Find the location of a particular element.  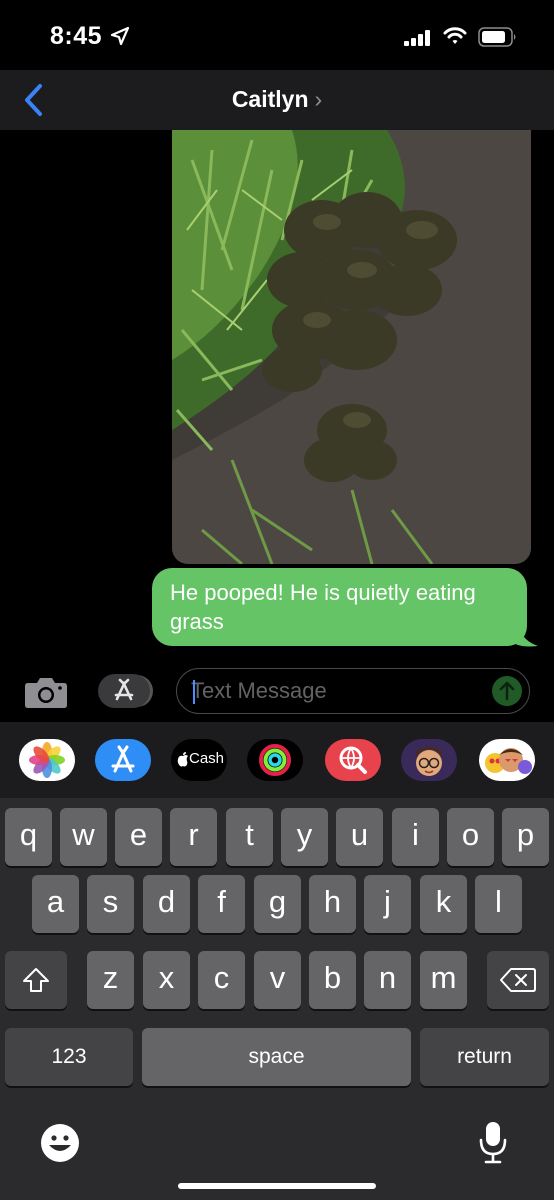

emoji-icon is located at coordinates (60, 1143).